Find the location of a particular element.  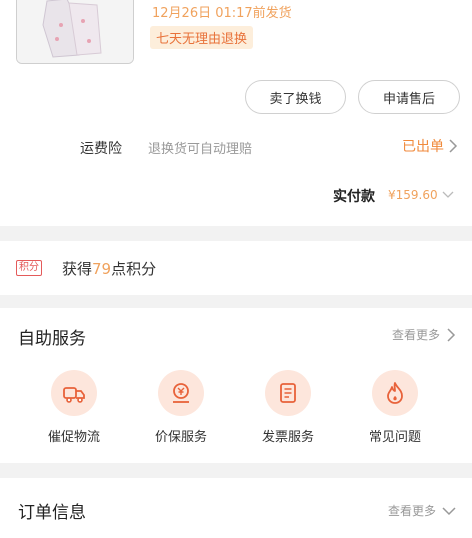

flame-icon is located at coordinates (395, 393).